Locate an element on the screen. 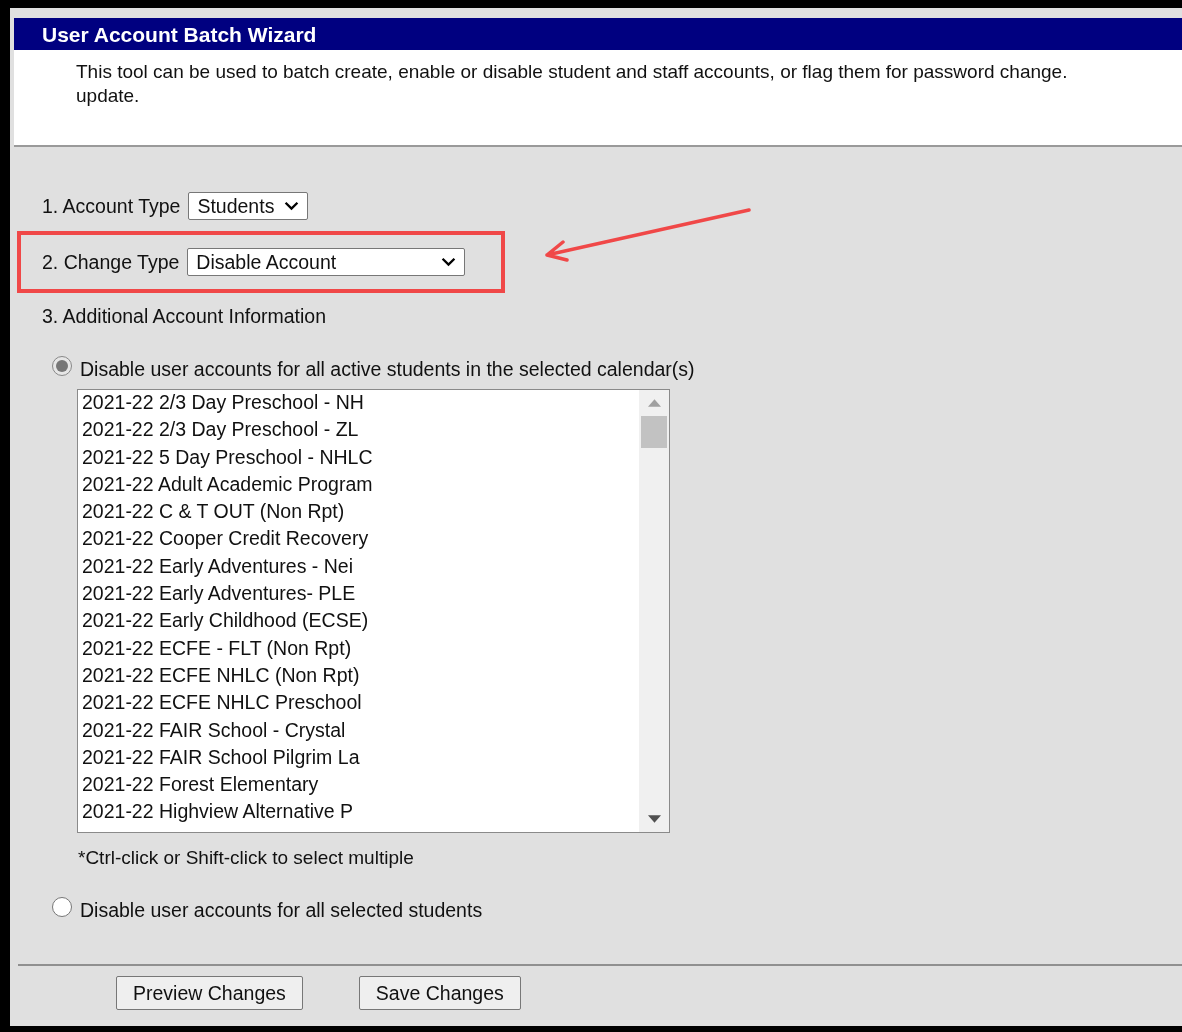 This screenshot has width=1182, height=1032. window-title: User Account Batch Wizard is located at coordinates (598, 34).